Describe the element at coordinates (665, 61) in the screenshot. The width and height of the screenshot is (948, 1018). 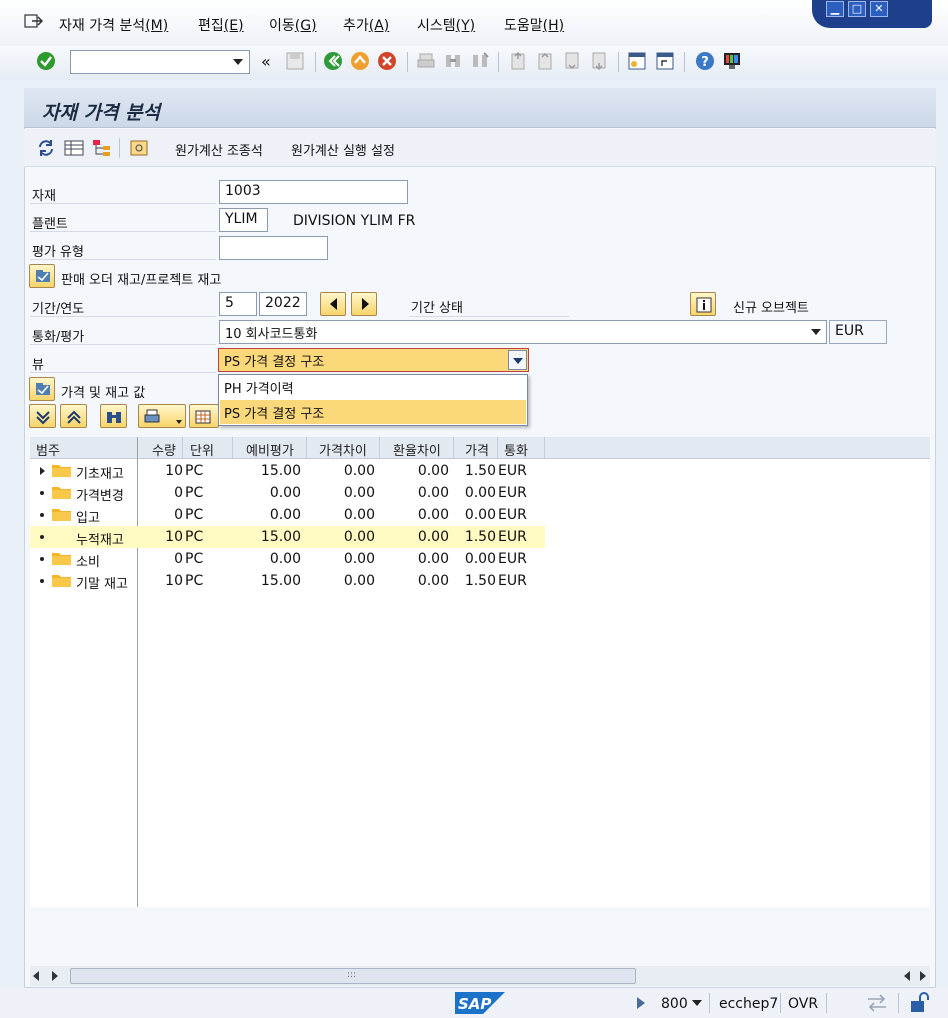
I see `shortcut-icon` at that location.